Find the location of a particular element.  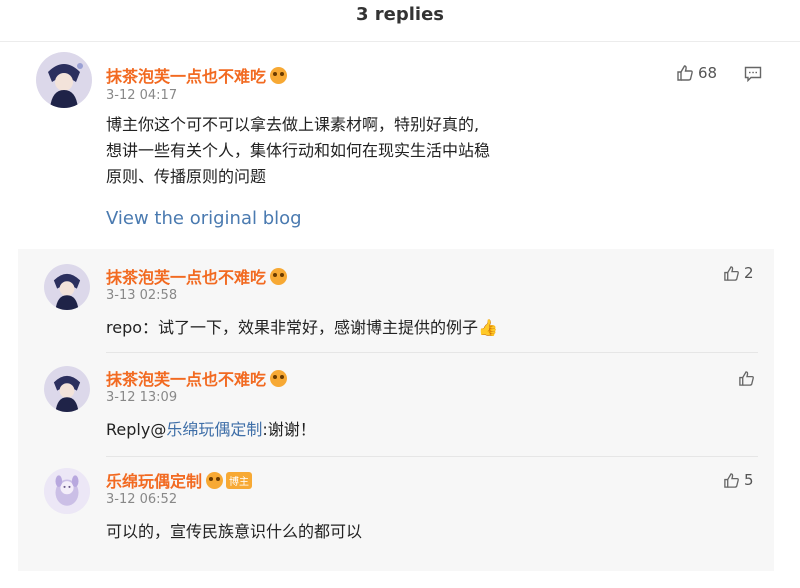

replies-header: 3 replies is located at coordinates (400, 21).